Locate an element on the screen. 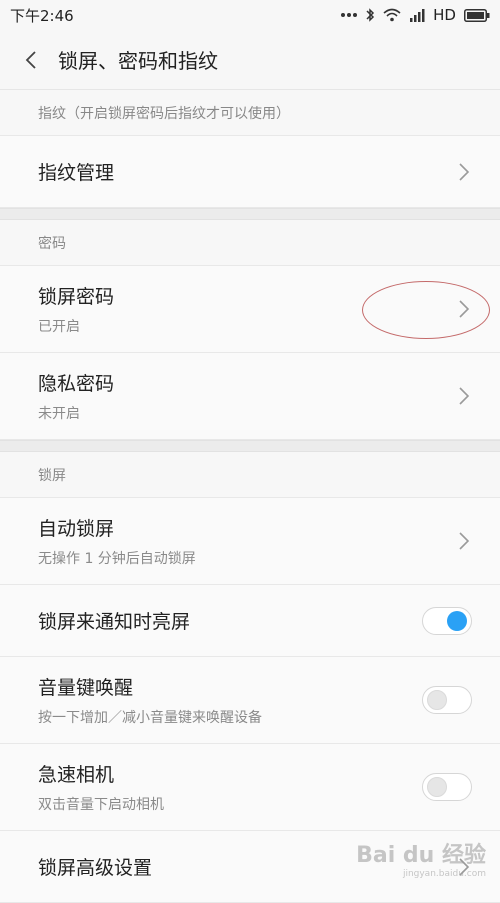  item-title: 自动锁屏 is located at coordinates (76, 529).